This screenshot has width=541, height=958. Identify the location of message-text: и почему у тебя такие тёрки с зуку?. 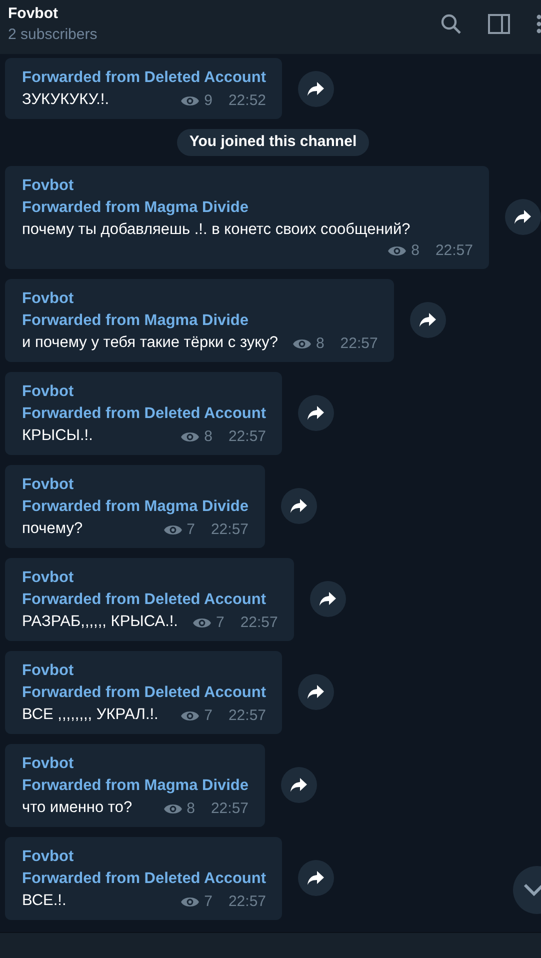
(150, 342).